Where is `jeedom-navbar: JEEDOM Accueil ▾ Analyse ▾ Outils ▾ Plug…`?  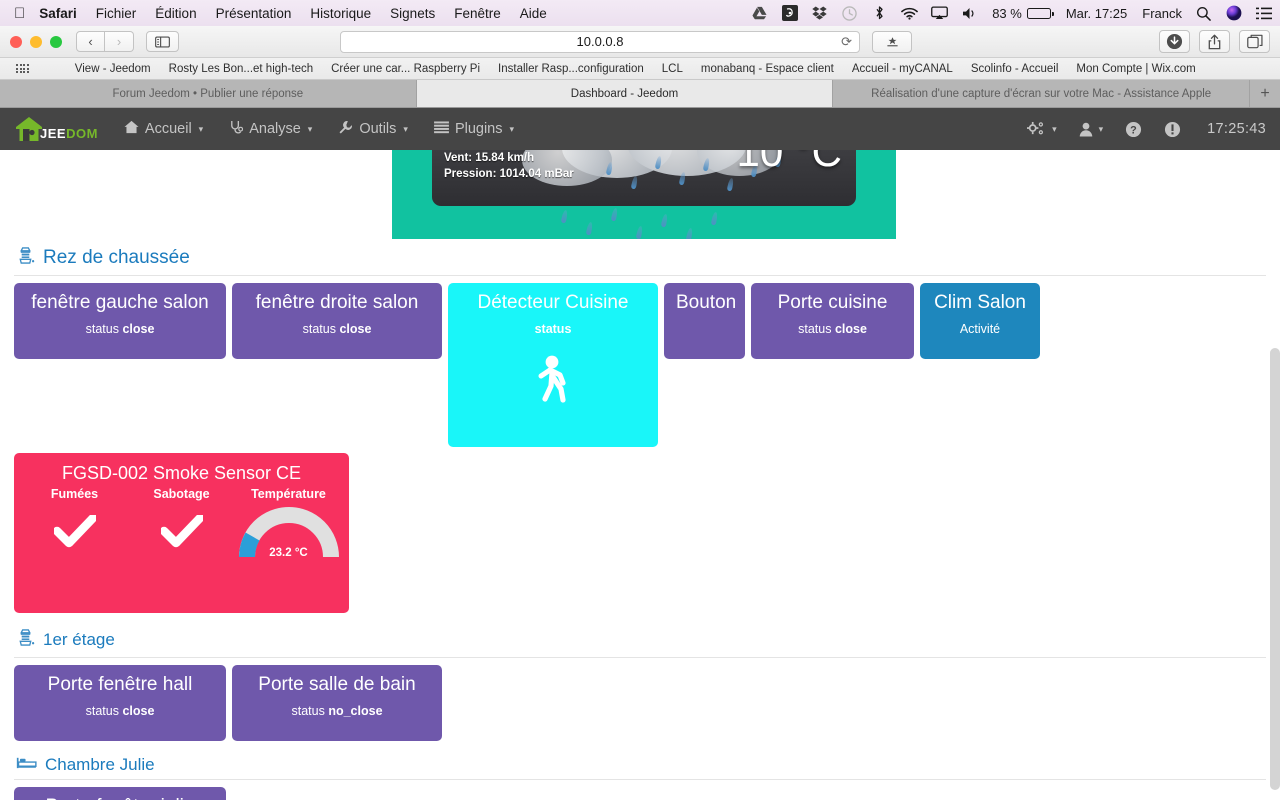
jeedom-navbar: JEEDOM Accueil ▾ Analyse ▾ Outils ▾ Plug… is located at coordinates (640, 129).